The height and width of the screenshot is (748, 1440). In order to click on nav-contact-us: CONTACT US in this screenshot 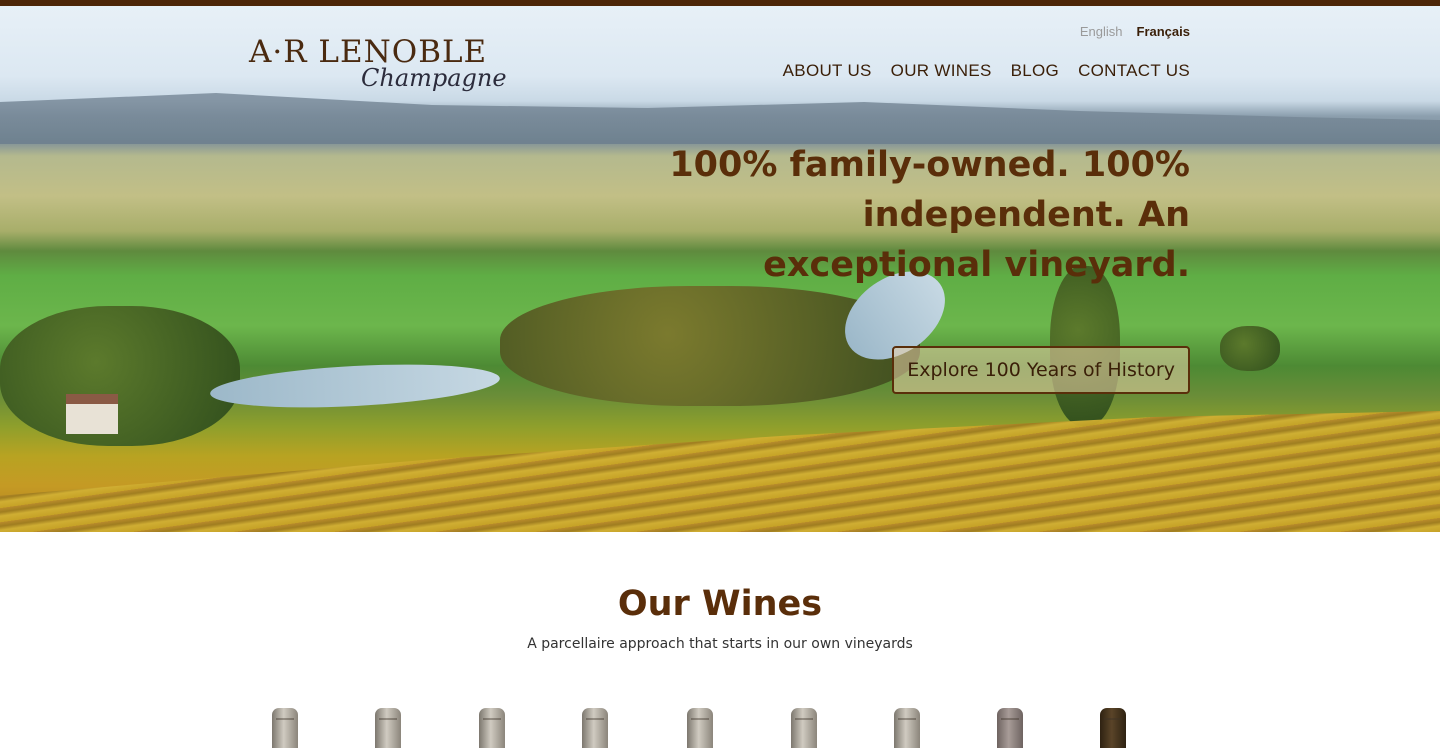, I will do `click(1134, 71)`.